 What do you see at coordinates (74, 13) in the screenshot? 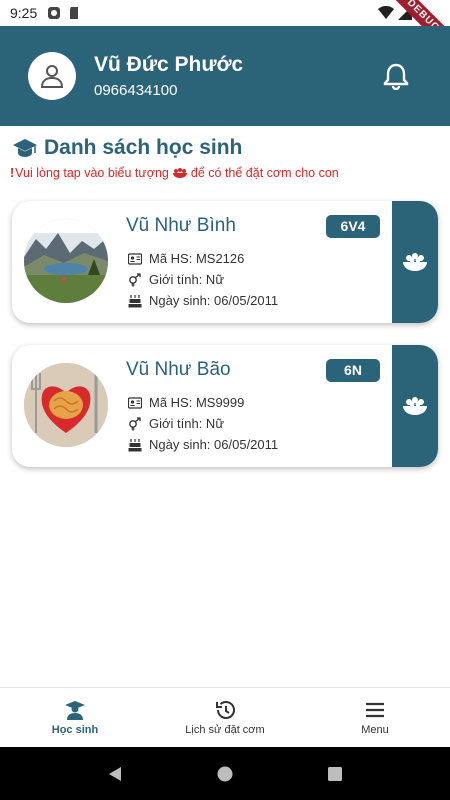
I see `sd-card-icon` at bounding box center [74, 13].